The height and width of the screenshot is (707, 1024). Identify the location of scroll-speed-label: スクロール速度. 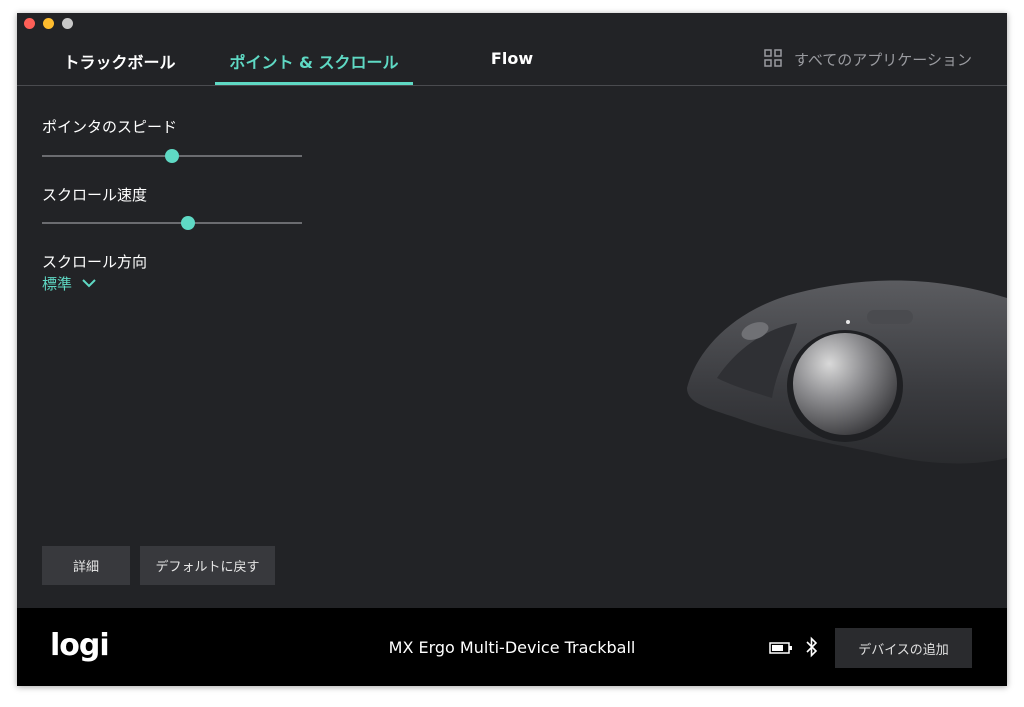
(95, 195).